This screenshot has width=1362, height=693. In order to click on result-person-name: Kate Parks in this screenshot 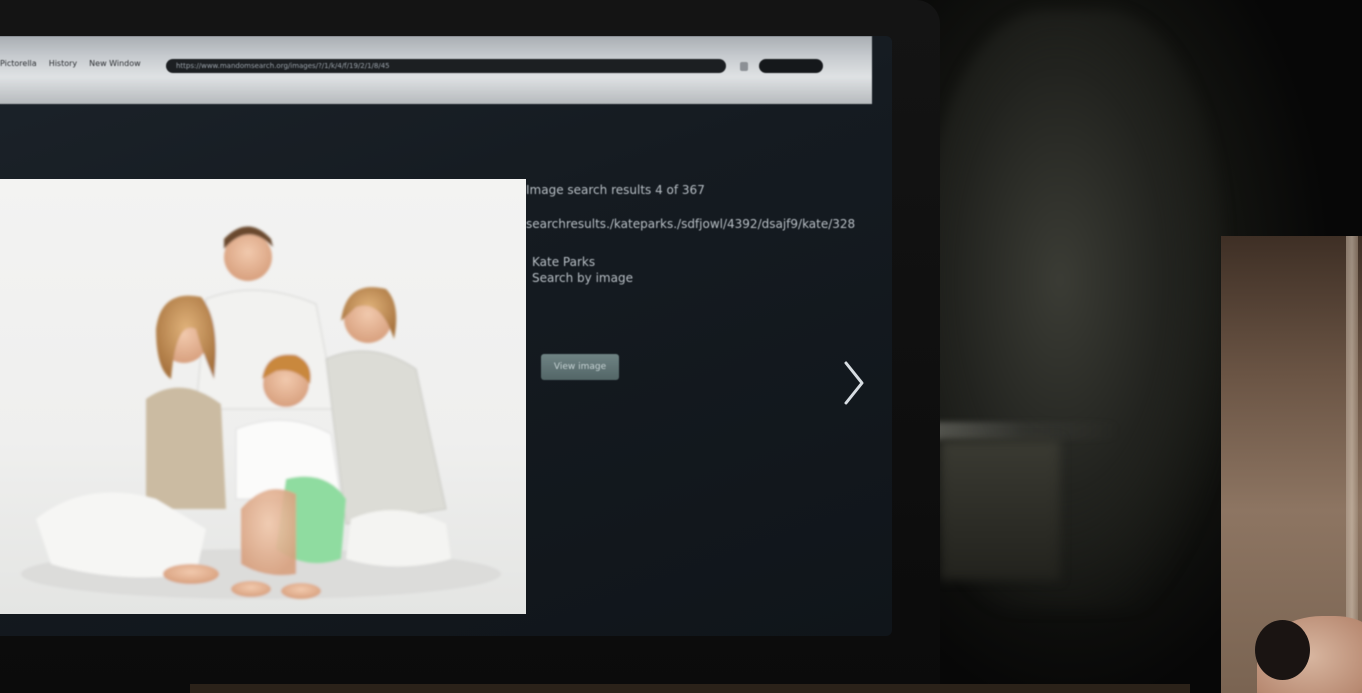, I will do `click(564, 262)`.